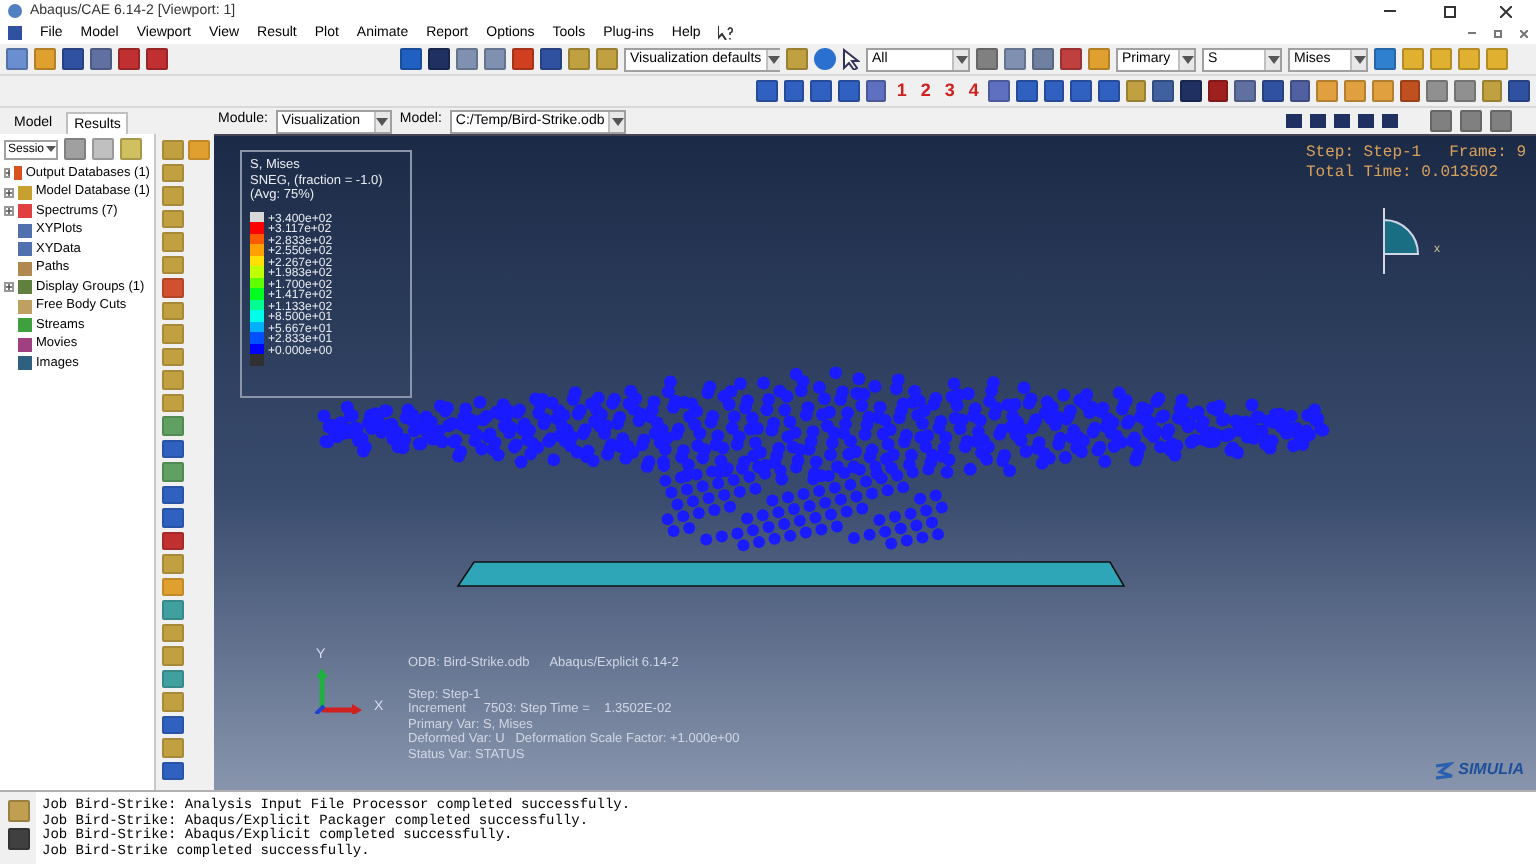 The image size is (1536, 864). What do you see at coordinates (949, 91) in the screenshot?
I see `view-number-button: 3` at bounding box center [949, 91].